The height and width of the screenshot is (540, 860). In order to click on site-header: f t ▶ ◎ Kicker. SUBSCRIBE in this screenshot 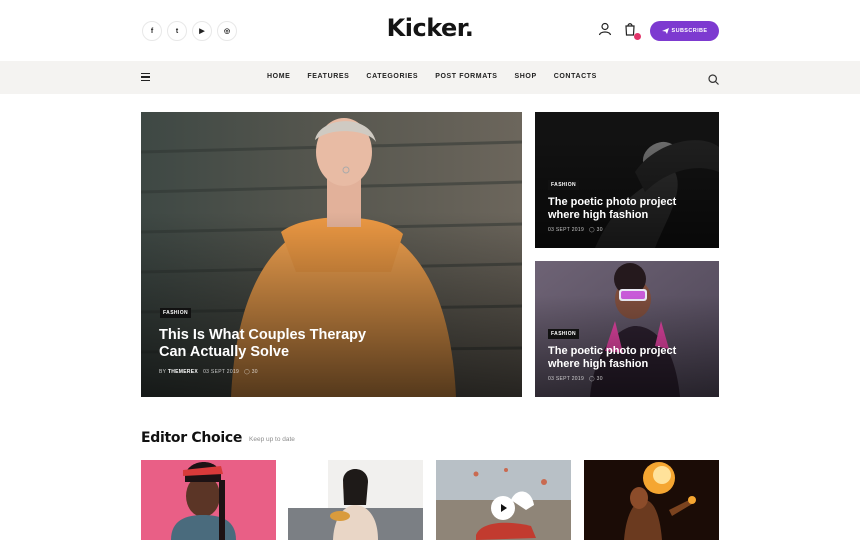, I will do `click(430, 30)`.